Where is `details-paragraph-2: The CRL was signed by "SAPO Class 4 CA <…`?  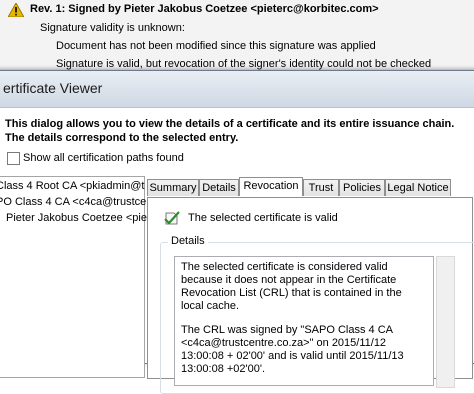 details-paragraph-2: The CRL was signed by "SAPO Class 4 CA <… is located at coordinates (292, 349).